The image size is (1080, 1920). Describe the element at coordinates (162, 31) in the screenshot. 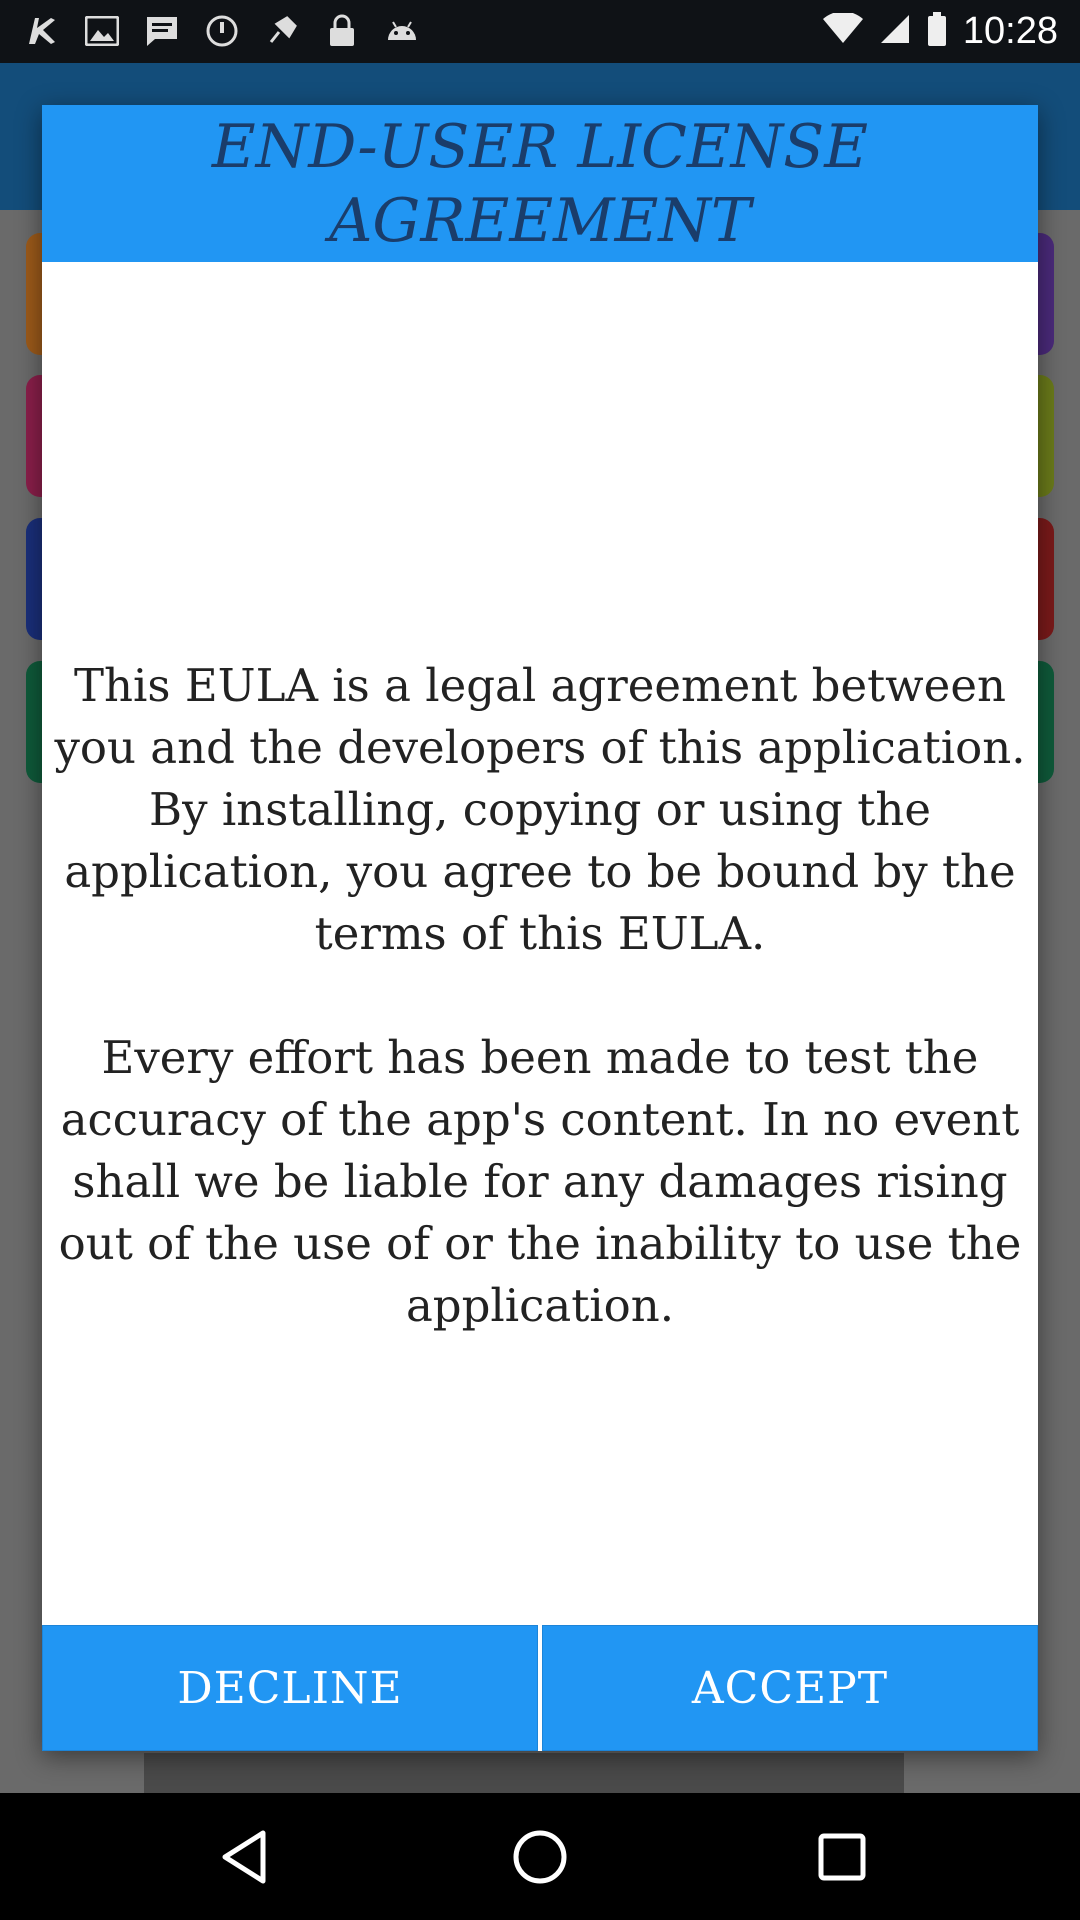

I see `message-icon` at that location.